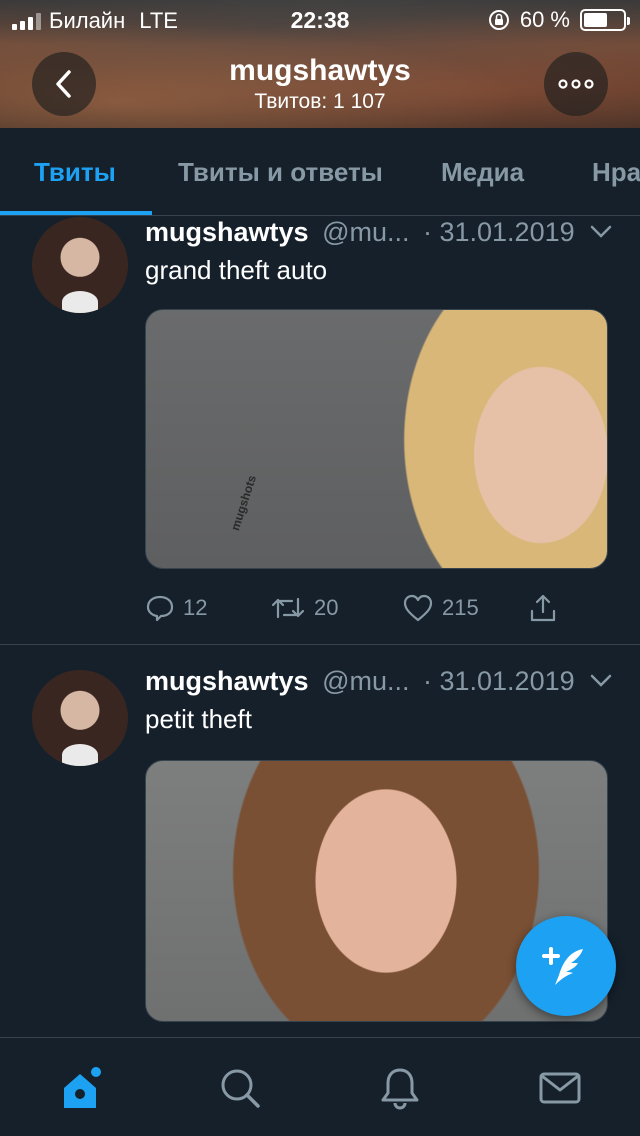 This screenshot has width=640, height=1136. What do you see at coordinates (595, 20) in the screenshot?
I see `battery-fill` at bounding box center [595, 20].